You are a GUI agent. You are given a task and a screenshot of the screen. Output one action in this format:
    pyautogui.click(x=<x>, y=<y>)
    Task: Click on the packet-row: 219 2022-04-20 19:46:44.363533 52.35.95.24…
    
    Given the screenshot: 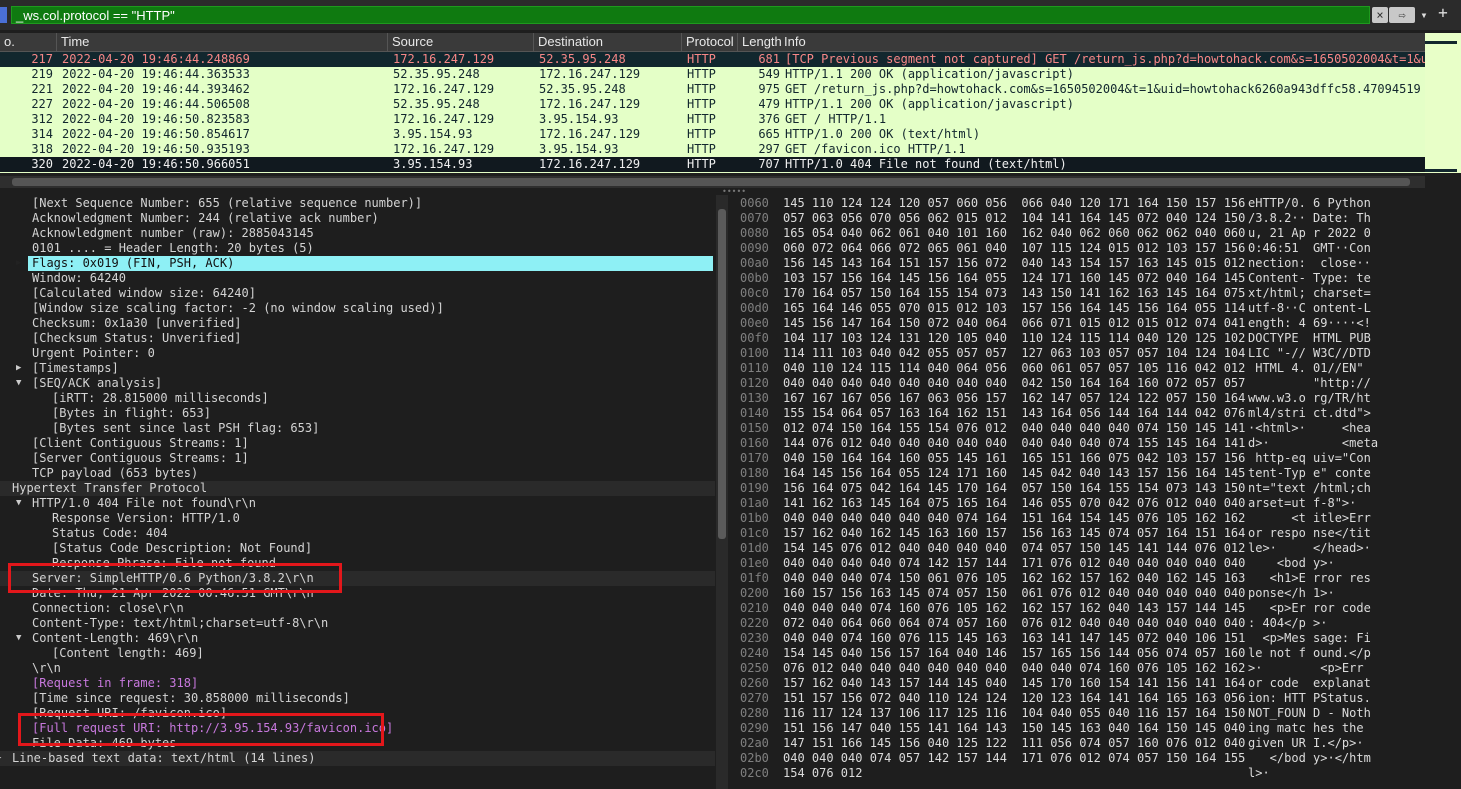 What is the action you would take?
    pyautogui.click(x=712, y=74)
    